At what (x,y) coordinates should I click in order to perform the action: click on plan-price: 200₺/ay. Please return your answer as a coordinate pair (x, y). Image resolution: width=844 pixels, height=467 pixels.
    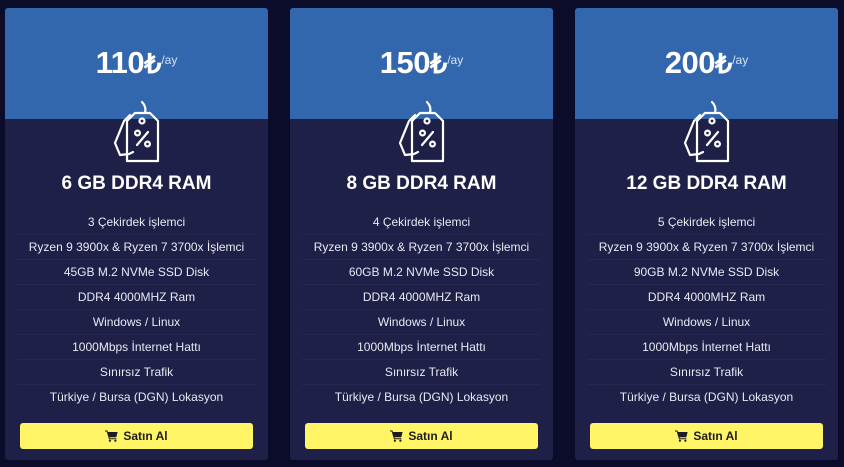
    Looking at the image, I should click on (706, 63).